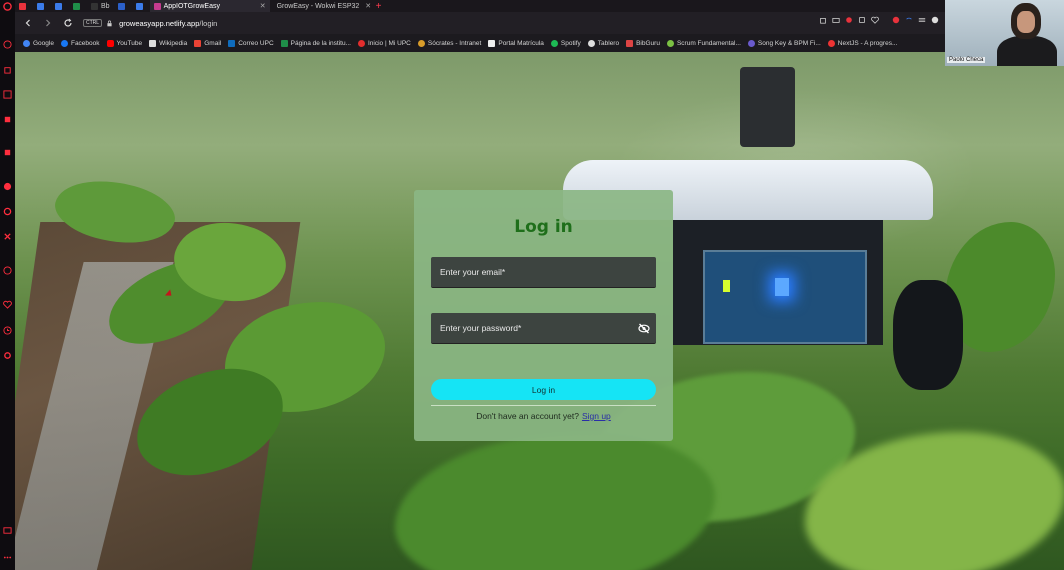 The image size is (1064, 570). Describe the element at coordinates (591, 43) in the screenshot. I see `tablero-icon` at that location.